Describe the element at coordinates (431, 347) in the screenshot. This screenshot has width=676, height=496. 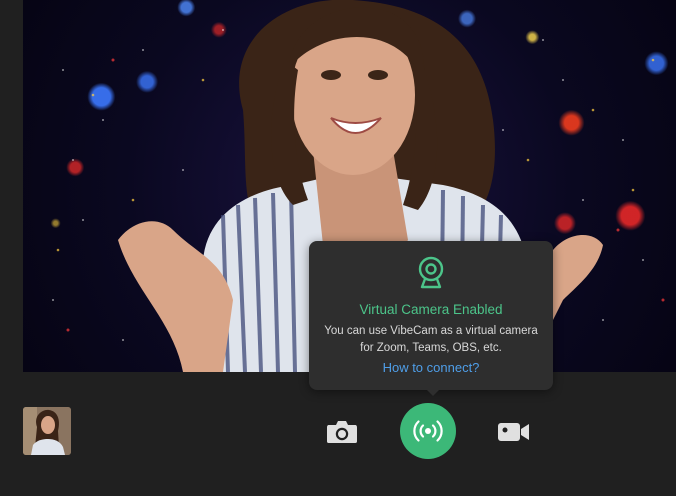
I see `popup-description-line: for Zoom, Teams, OBS, etc.` at that location.